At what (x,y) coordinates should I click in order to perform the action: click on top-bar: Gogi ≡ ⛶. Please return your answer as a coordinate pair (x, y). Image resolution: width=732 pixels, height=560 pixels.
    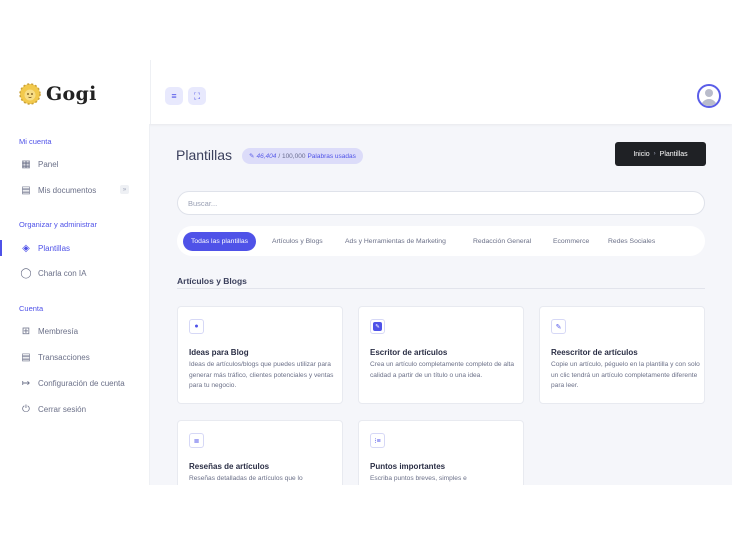
    Looking at the image, I should click on (366, 92).